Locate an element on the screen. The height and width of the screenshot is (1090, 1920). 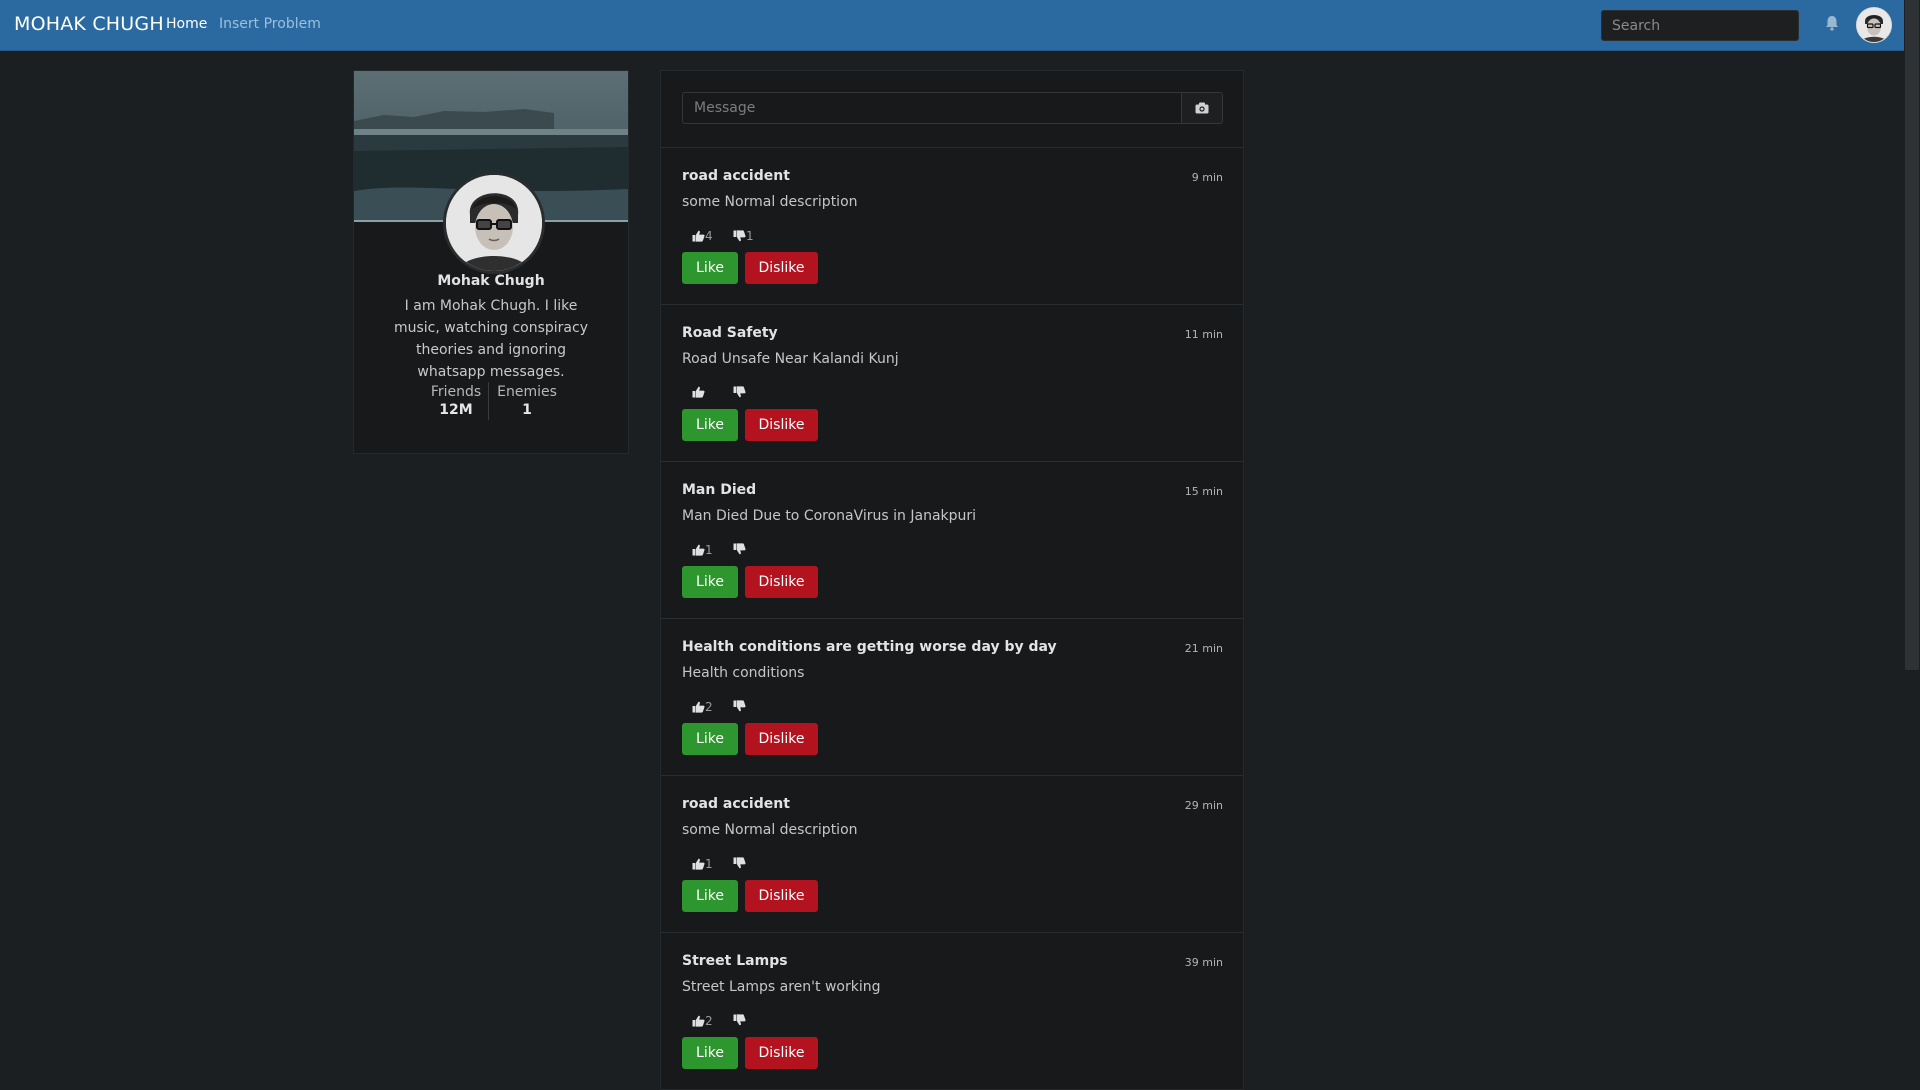
profile-avatar is located at coordinates (494, 223).